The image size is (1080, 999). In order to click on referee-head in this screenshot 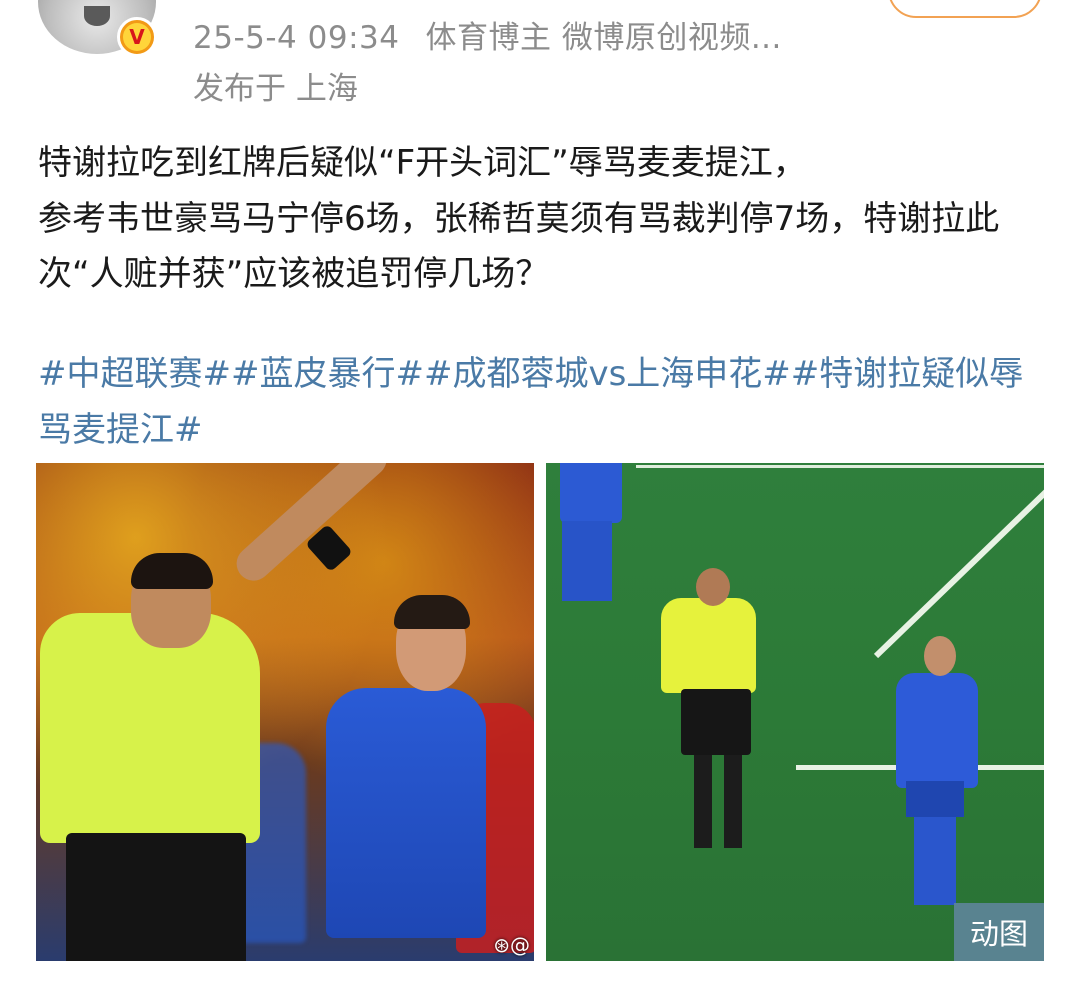, I will do `click(713, 587)`.